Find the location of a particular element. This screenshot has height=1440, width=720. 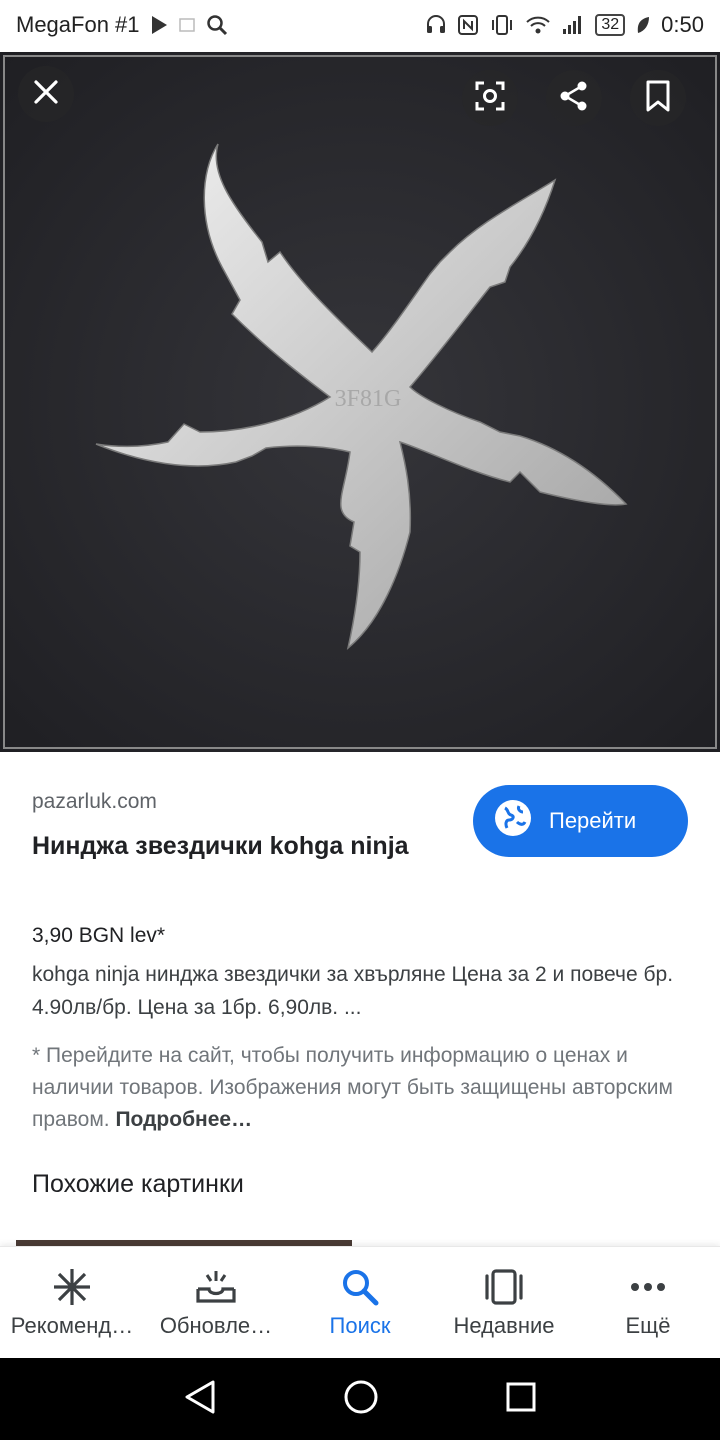

visit-button-label: Перейти is located at coordinates (593, 820).